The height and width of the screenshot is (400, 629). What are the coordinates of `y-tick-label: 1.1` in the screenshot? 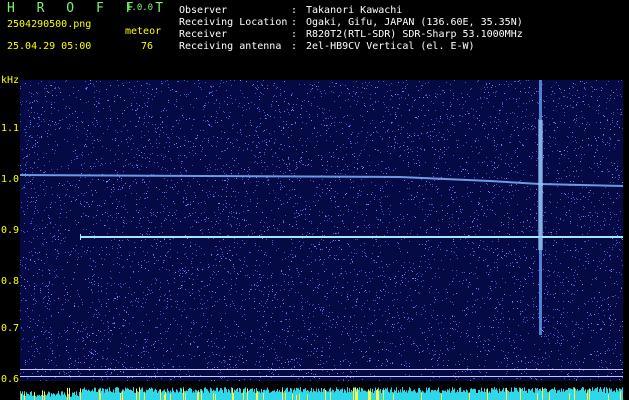 It's located at (10, 128).